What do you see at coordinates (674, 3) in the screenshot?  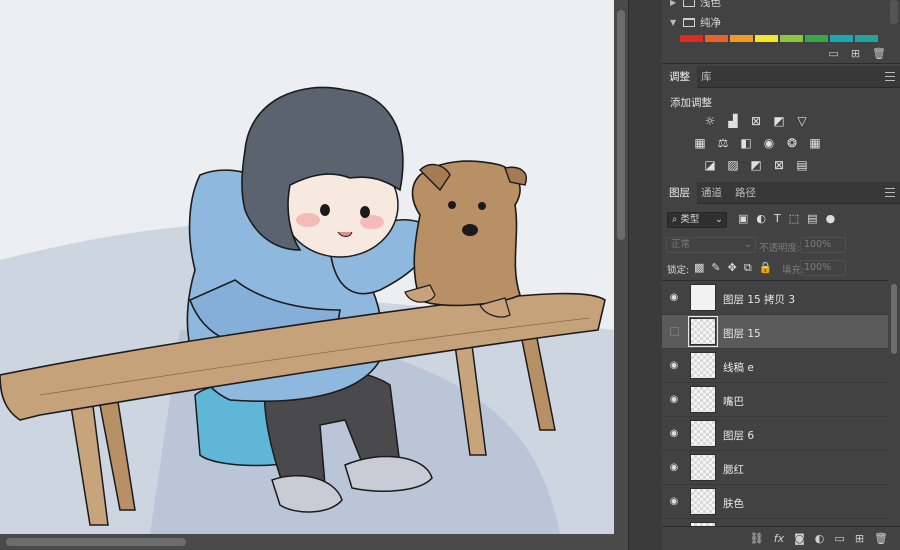 I see `chevron-right-icon: ▶` at bounding box center [674, 3].